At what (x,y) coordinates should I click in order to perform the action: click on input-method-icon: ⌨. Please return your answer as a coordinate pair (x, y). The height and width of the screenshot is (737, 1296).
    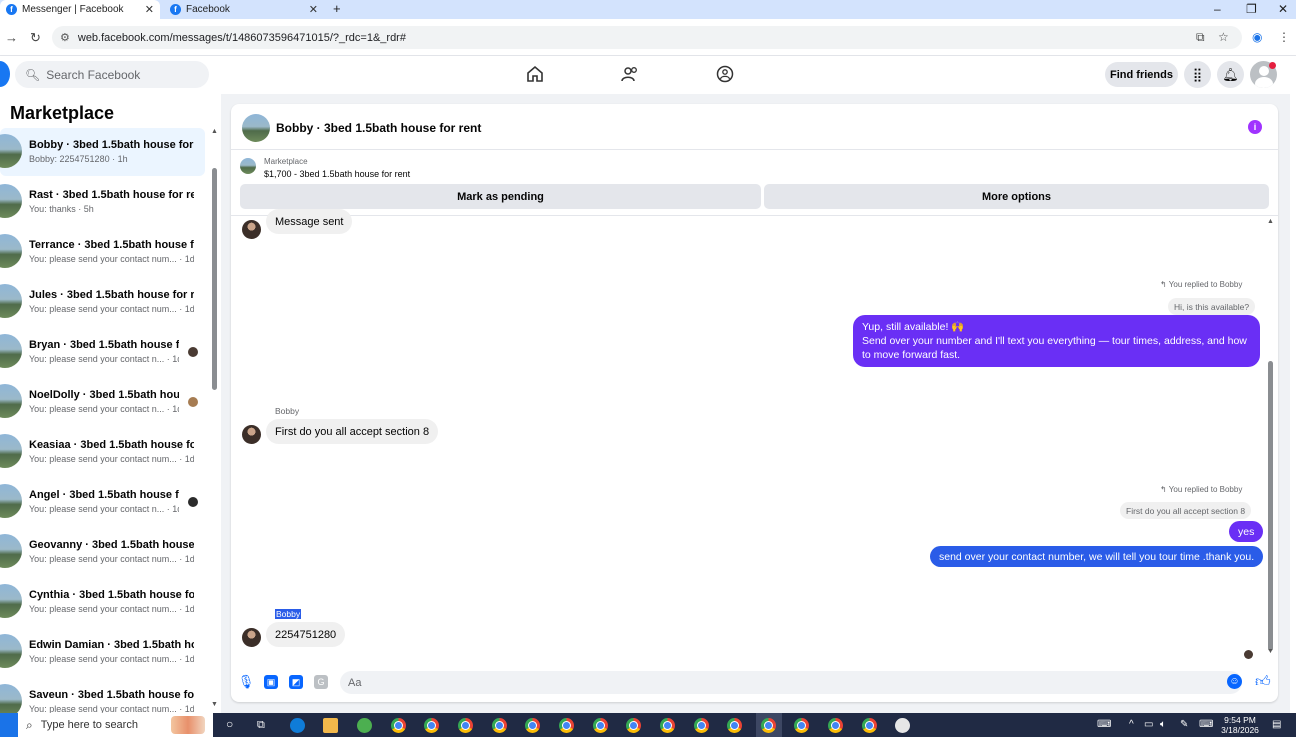
    Looking at the image, I should click on (1206, 724).